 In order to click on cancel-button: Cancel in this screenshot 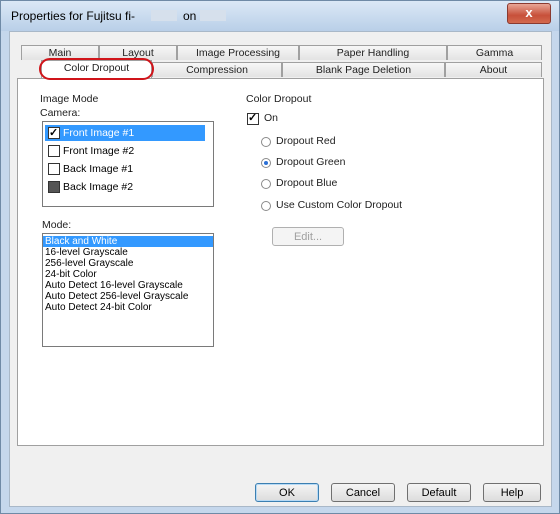, I will do `click(363, 492)`.